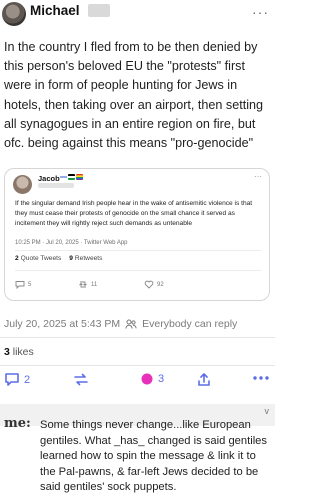  What do you see at coordinates (149, 284) in the screenshot?
I see `heart-icon` at bounding box center [149, 284].